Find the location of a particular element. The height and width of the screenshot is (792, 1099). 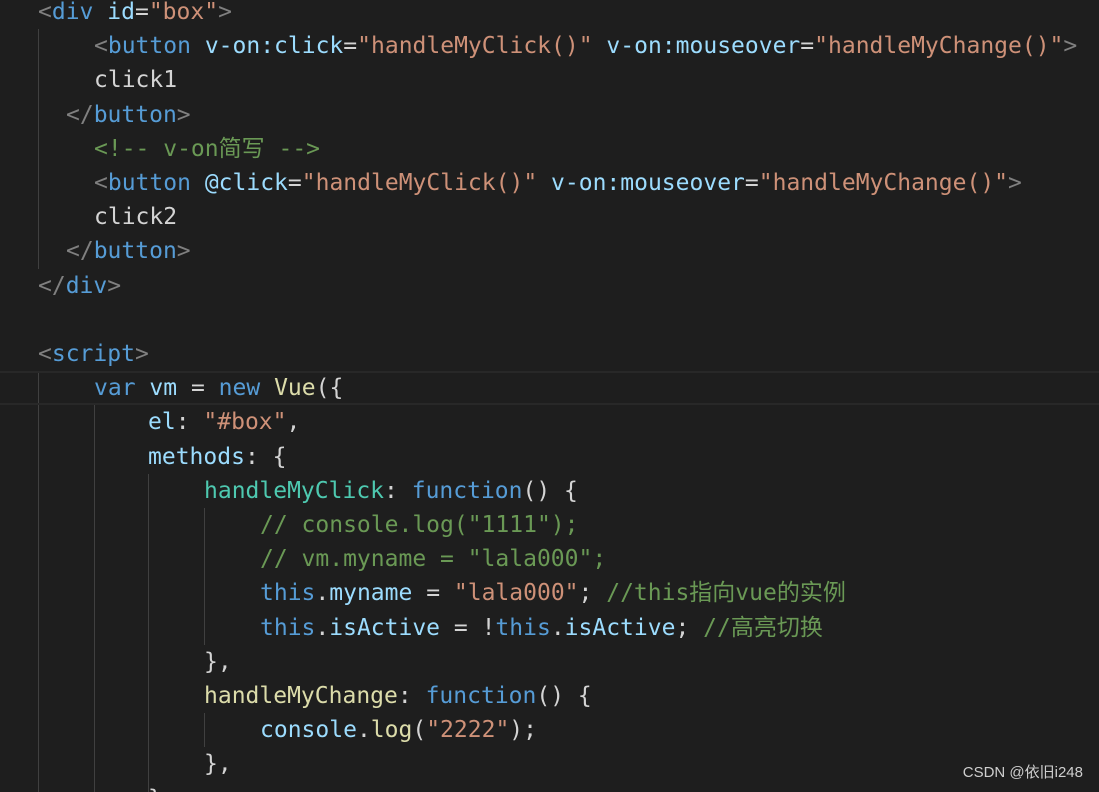

code-token: { is located at coordinates (336, 388).